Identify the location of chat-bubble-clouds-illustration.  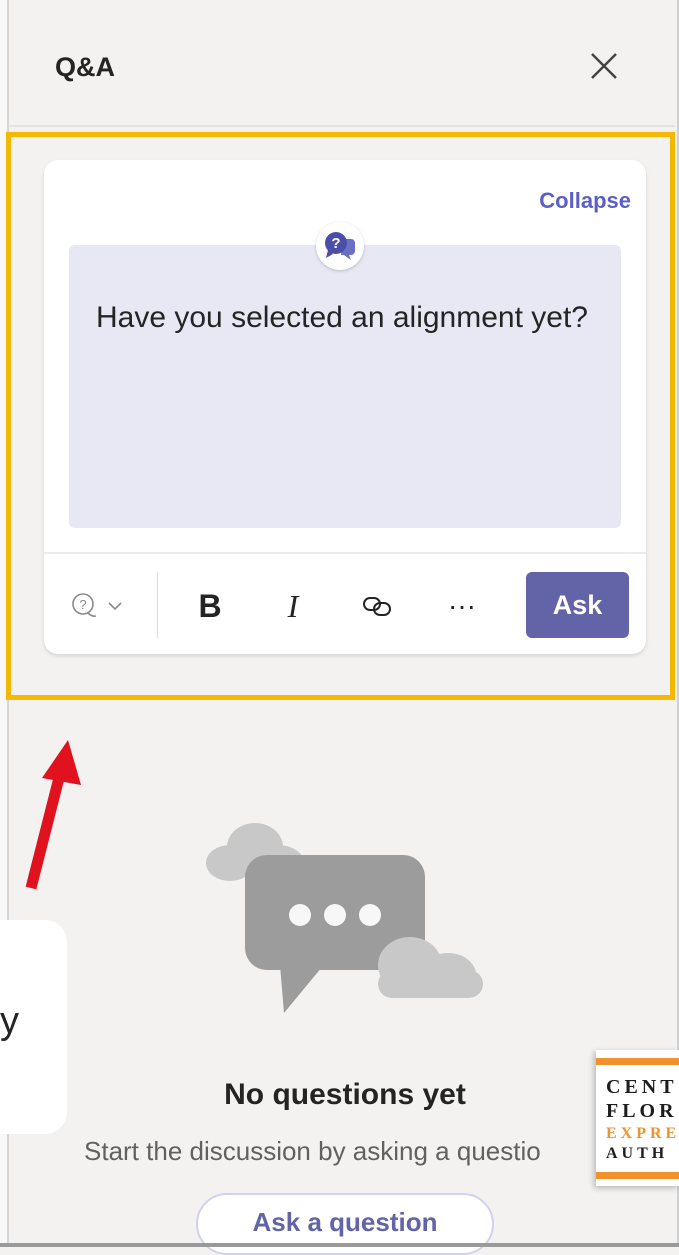
(344, 918).